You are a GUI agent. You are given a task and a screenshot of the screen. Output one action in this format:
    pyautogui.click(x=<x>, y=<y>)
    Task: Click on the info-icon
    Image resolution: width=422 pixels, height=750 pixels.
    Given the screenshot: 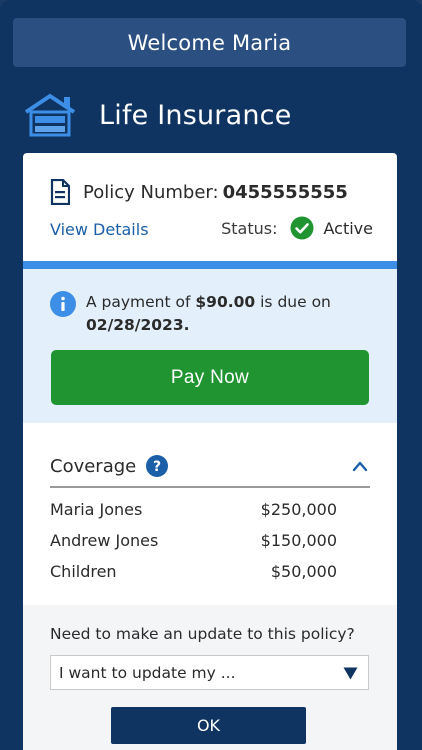 What is the action you would take?
    pyautogui.click(x=63, y=304)
    